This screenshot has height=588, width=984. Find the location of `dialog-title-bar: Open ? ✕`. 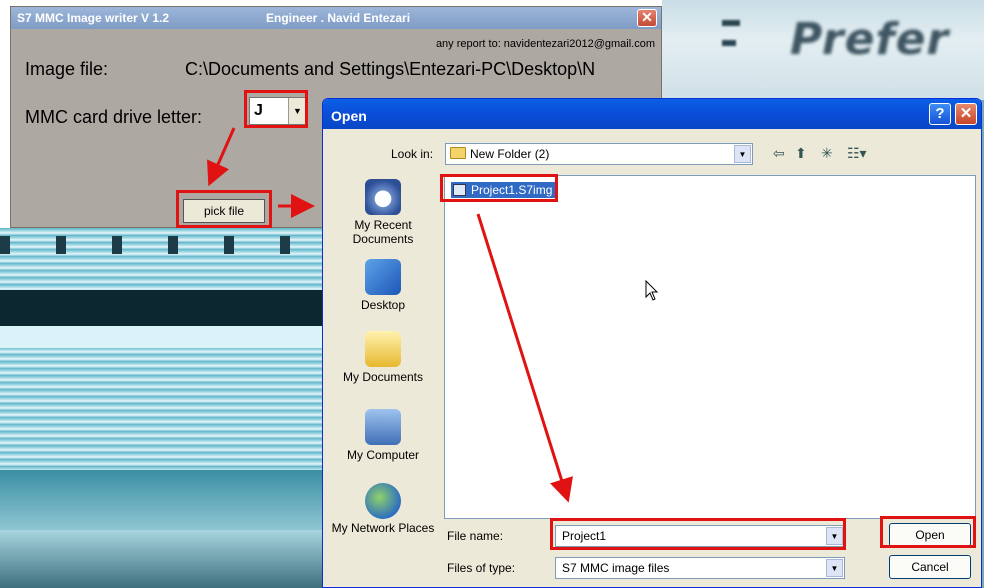

dialog-title-bar: Open ? ✕ is located at coordinates (652, 114).